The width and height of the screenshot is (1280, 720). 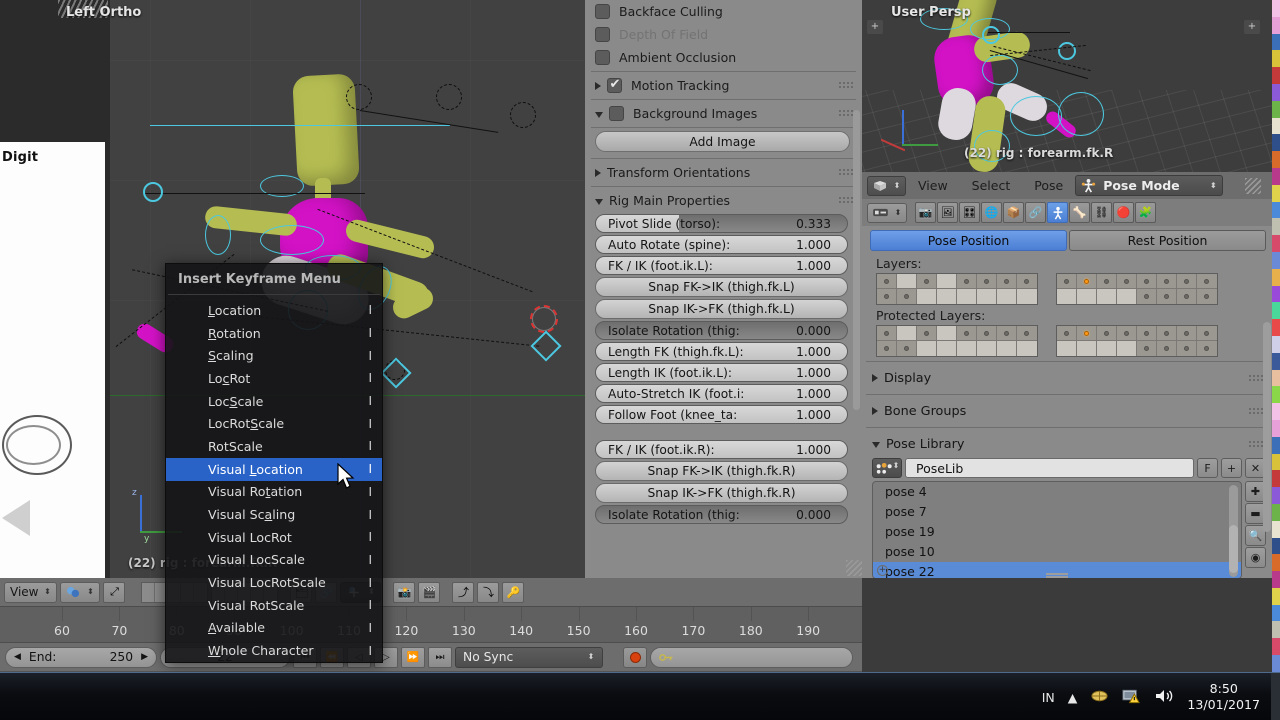 What do you see at coordinates (1207, 468) in the screenshot?
I see `fake-user-button: F` at bounding box center [1207, 468].